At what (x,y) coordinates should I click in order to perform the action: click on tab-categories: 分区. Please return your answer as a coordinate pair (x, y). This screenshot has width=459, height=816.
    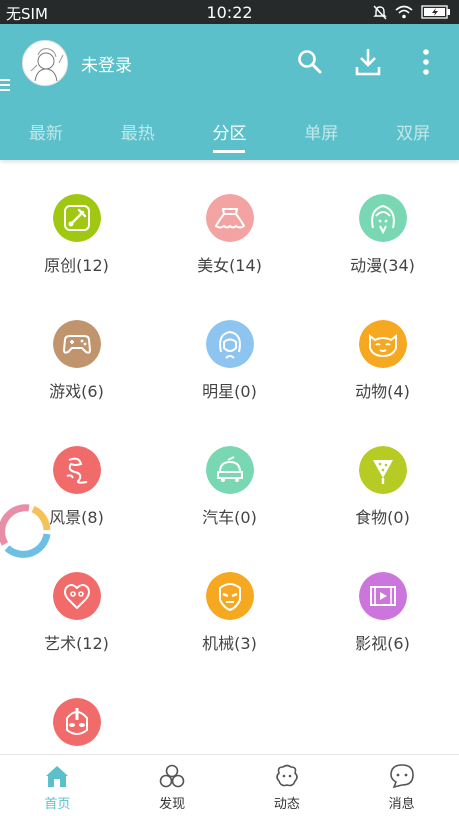
    Looking at the image, I should click on (230, 134).